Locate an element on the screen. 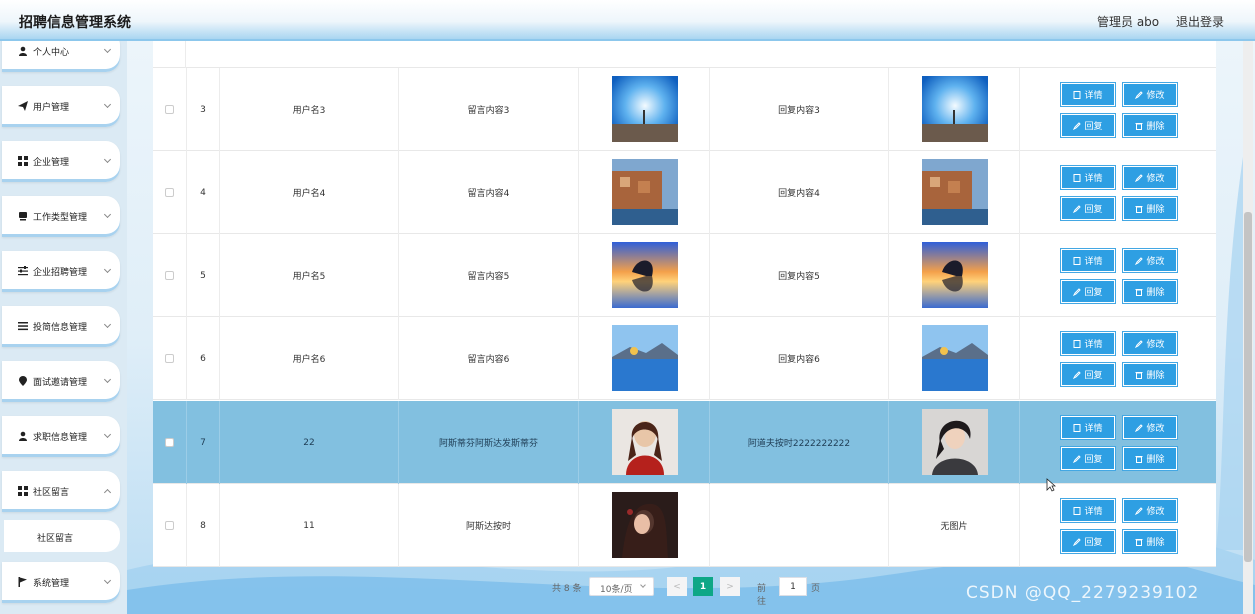 Image resolution: width=1255 pixels, height=614 pixels. row-message-image is located at coordinates (645, 442).